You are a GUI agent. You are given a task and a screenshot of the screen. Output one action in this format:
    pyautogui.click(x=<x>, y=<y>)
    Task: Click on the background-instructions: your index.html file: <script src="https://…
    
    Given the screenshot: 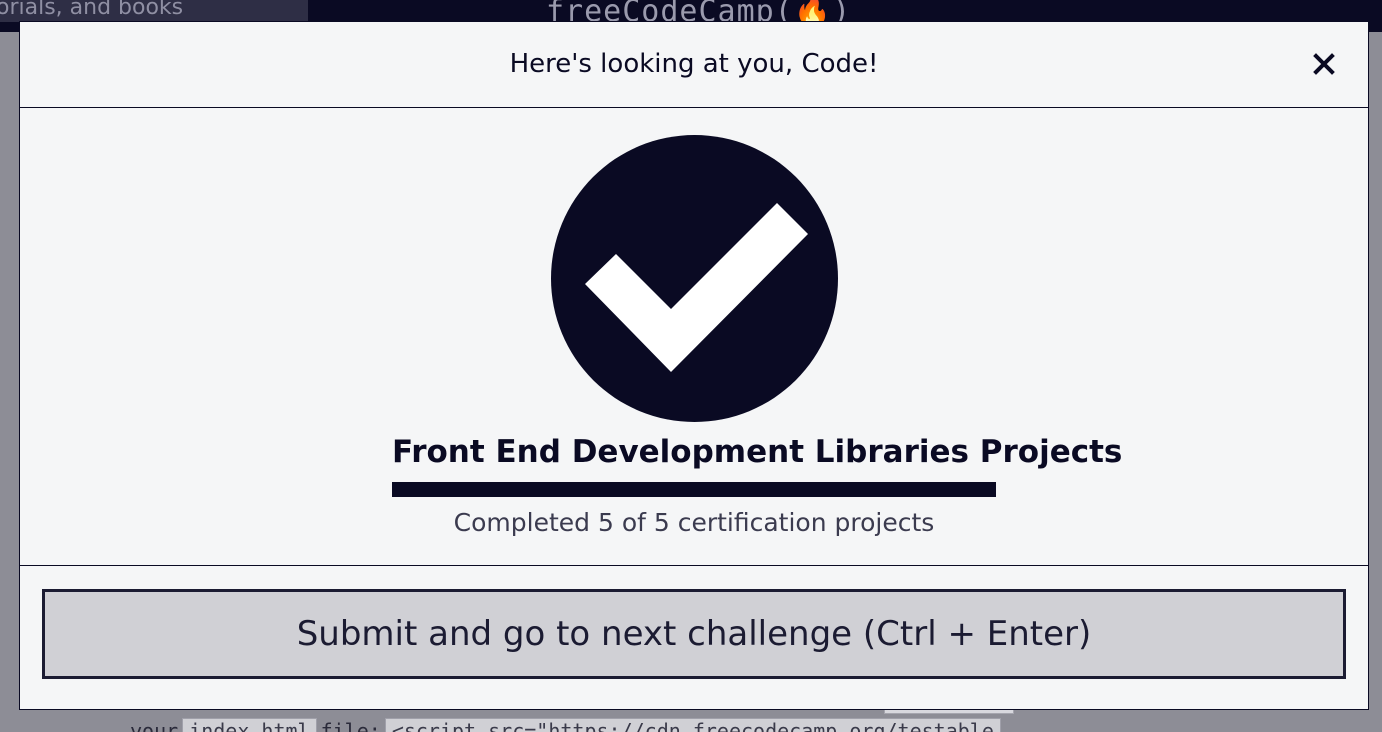 What is the action you would take?
    pyautogui.click(x=567, y=725)
    